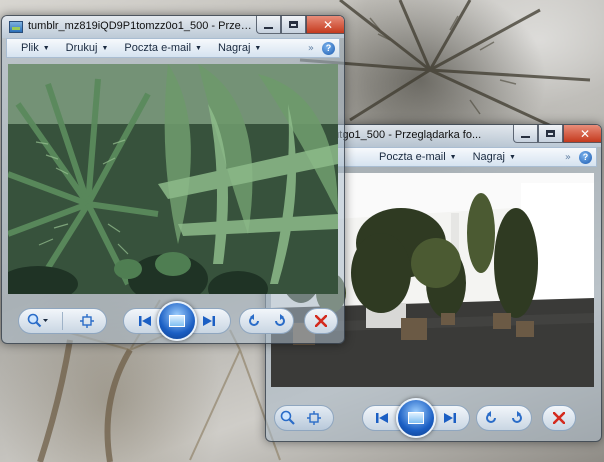 The height and width of the screenshot is (462, 604). What do you see at coordinates (16, 27) in the screenshot?
I see `photo-viewer-icon` at bounding box center [16, 27].